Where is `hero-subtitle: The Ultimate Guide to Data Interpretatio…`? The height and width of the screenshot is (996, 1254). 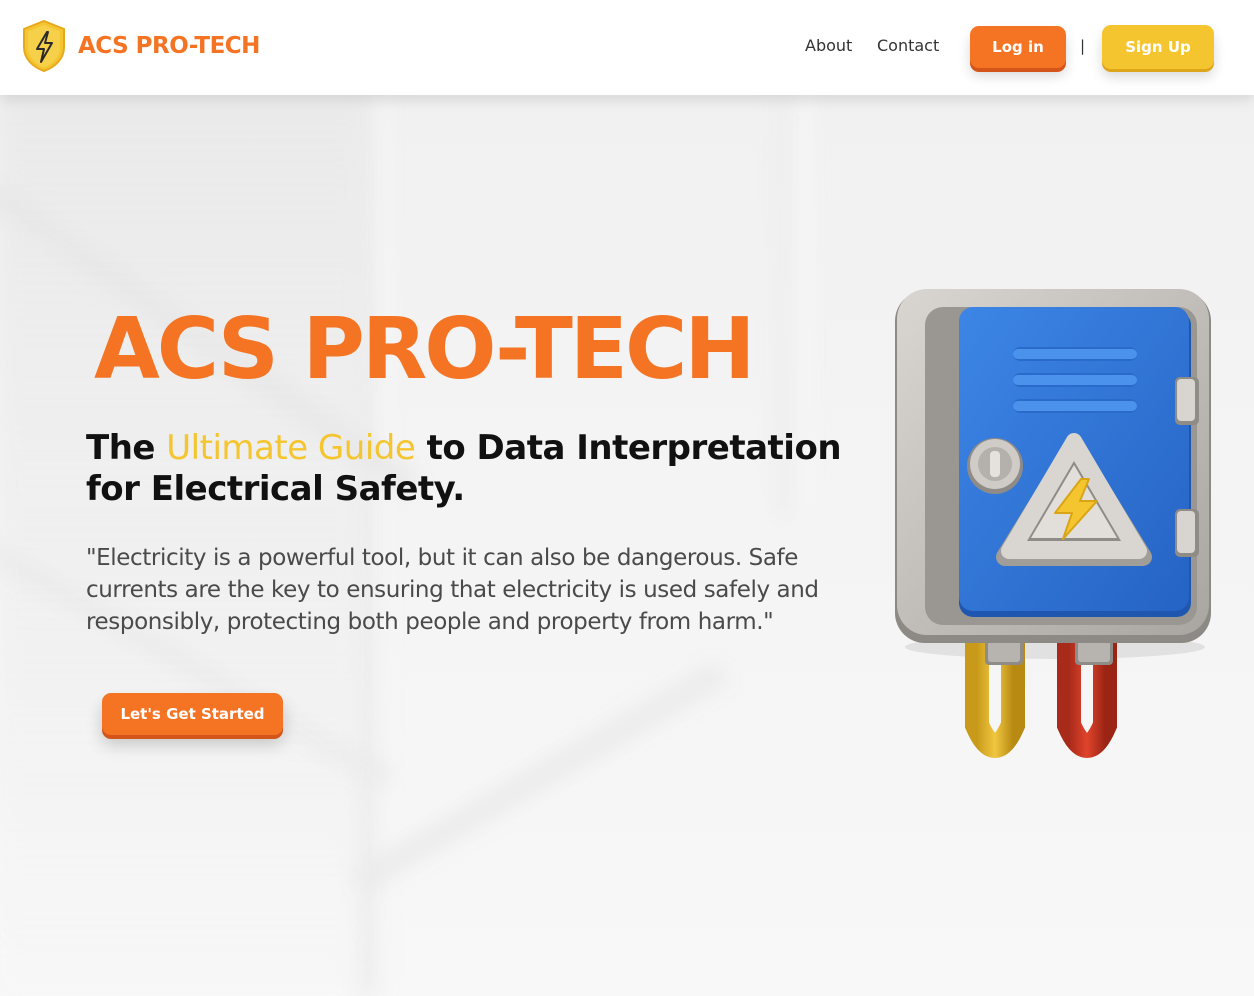
hero-subtitle: The Ultimate Guide to Data Interpretatio… is located at coordinates (481, 469).